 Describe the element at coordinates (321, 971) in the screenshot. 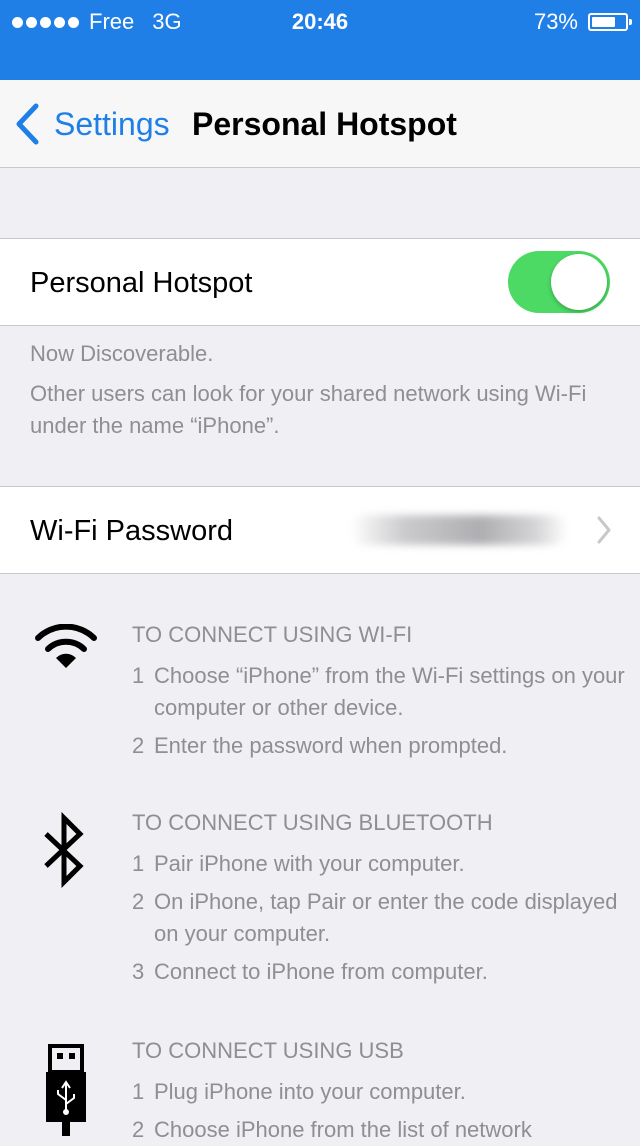

I see `step-text: Connect to iPhone from computer.` at that location.